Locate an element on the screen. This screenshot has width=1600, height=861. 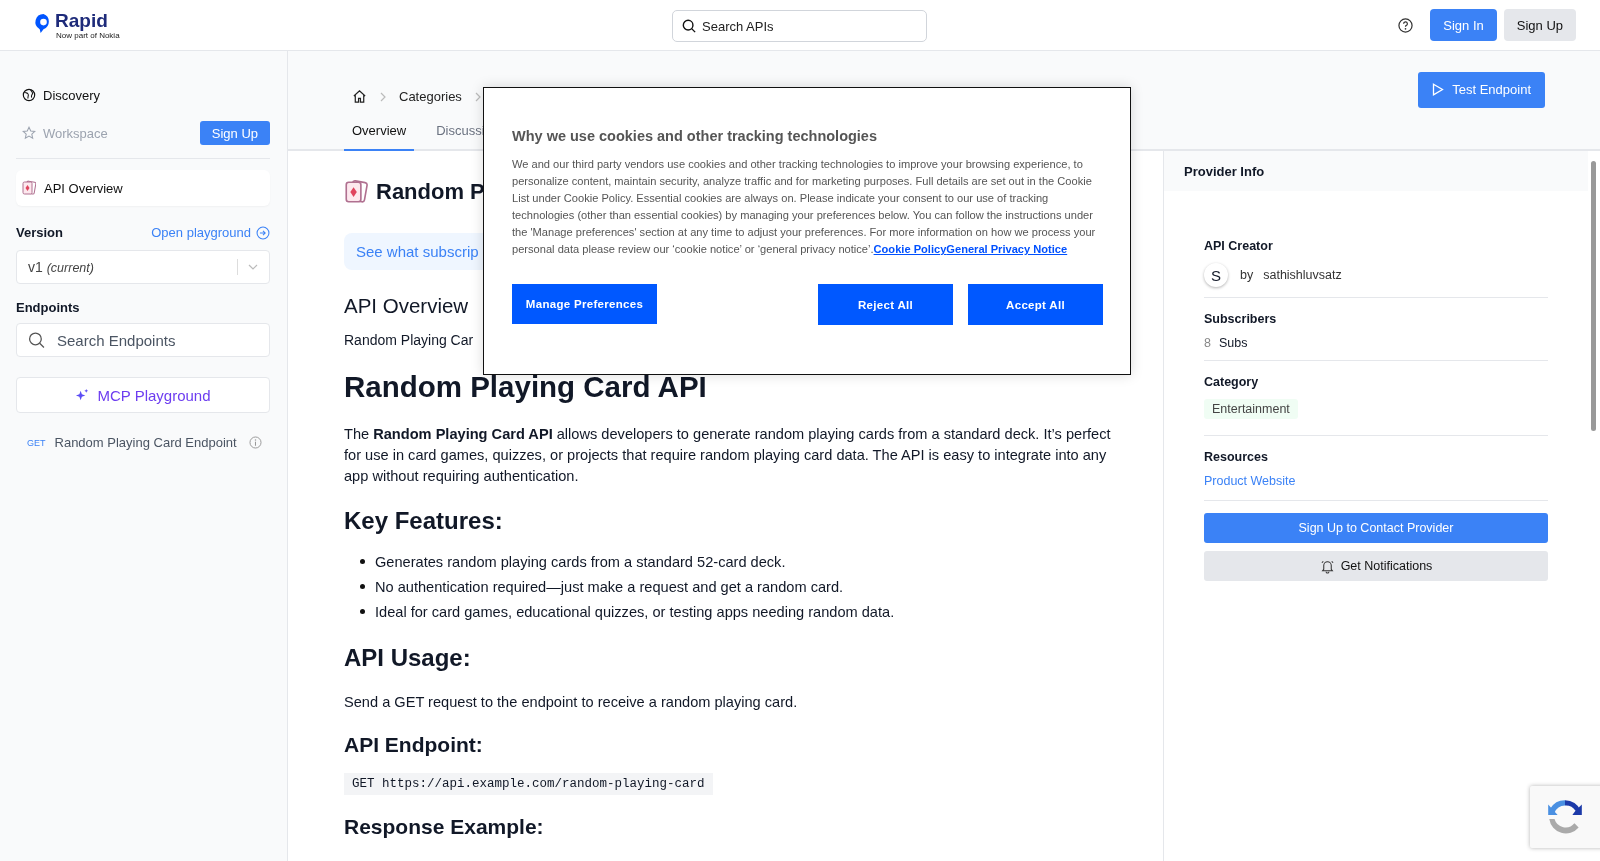
cookie-button: Reject All is located at coordinates (885, 304).